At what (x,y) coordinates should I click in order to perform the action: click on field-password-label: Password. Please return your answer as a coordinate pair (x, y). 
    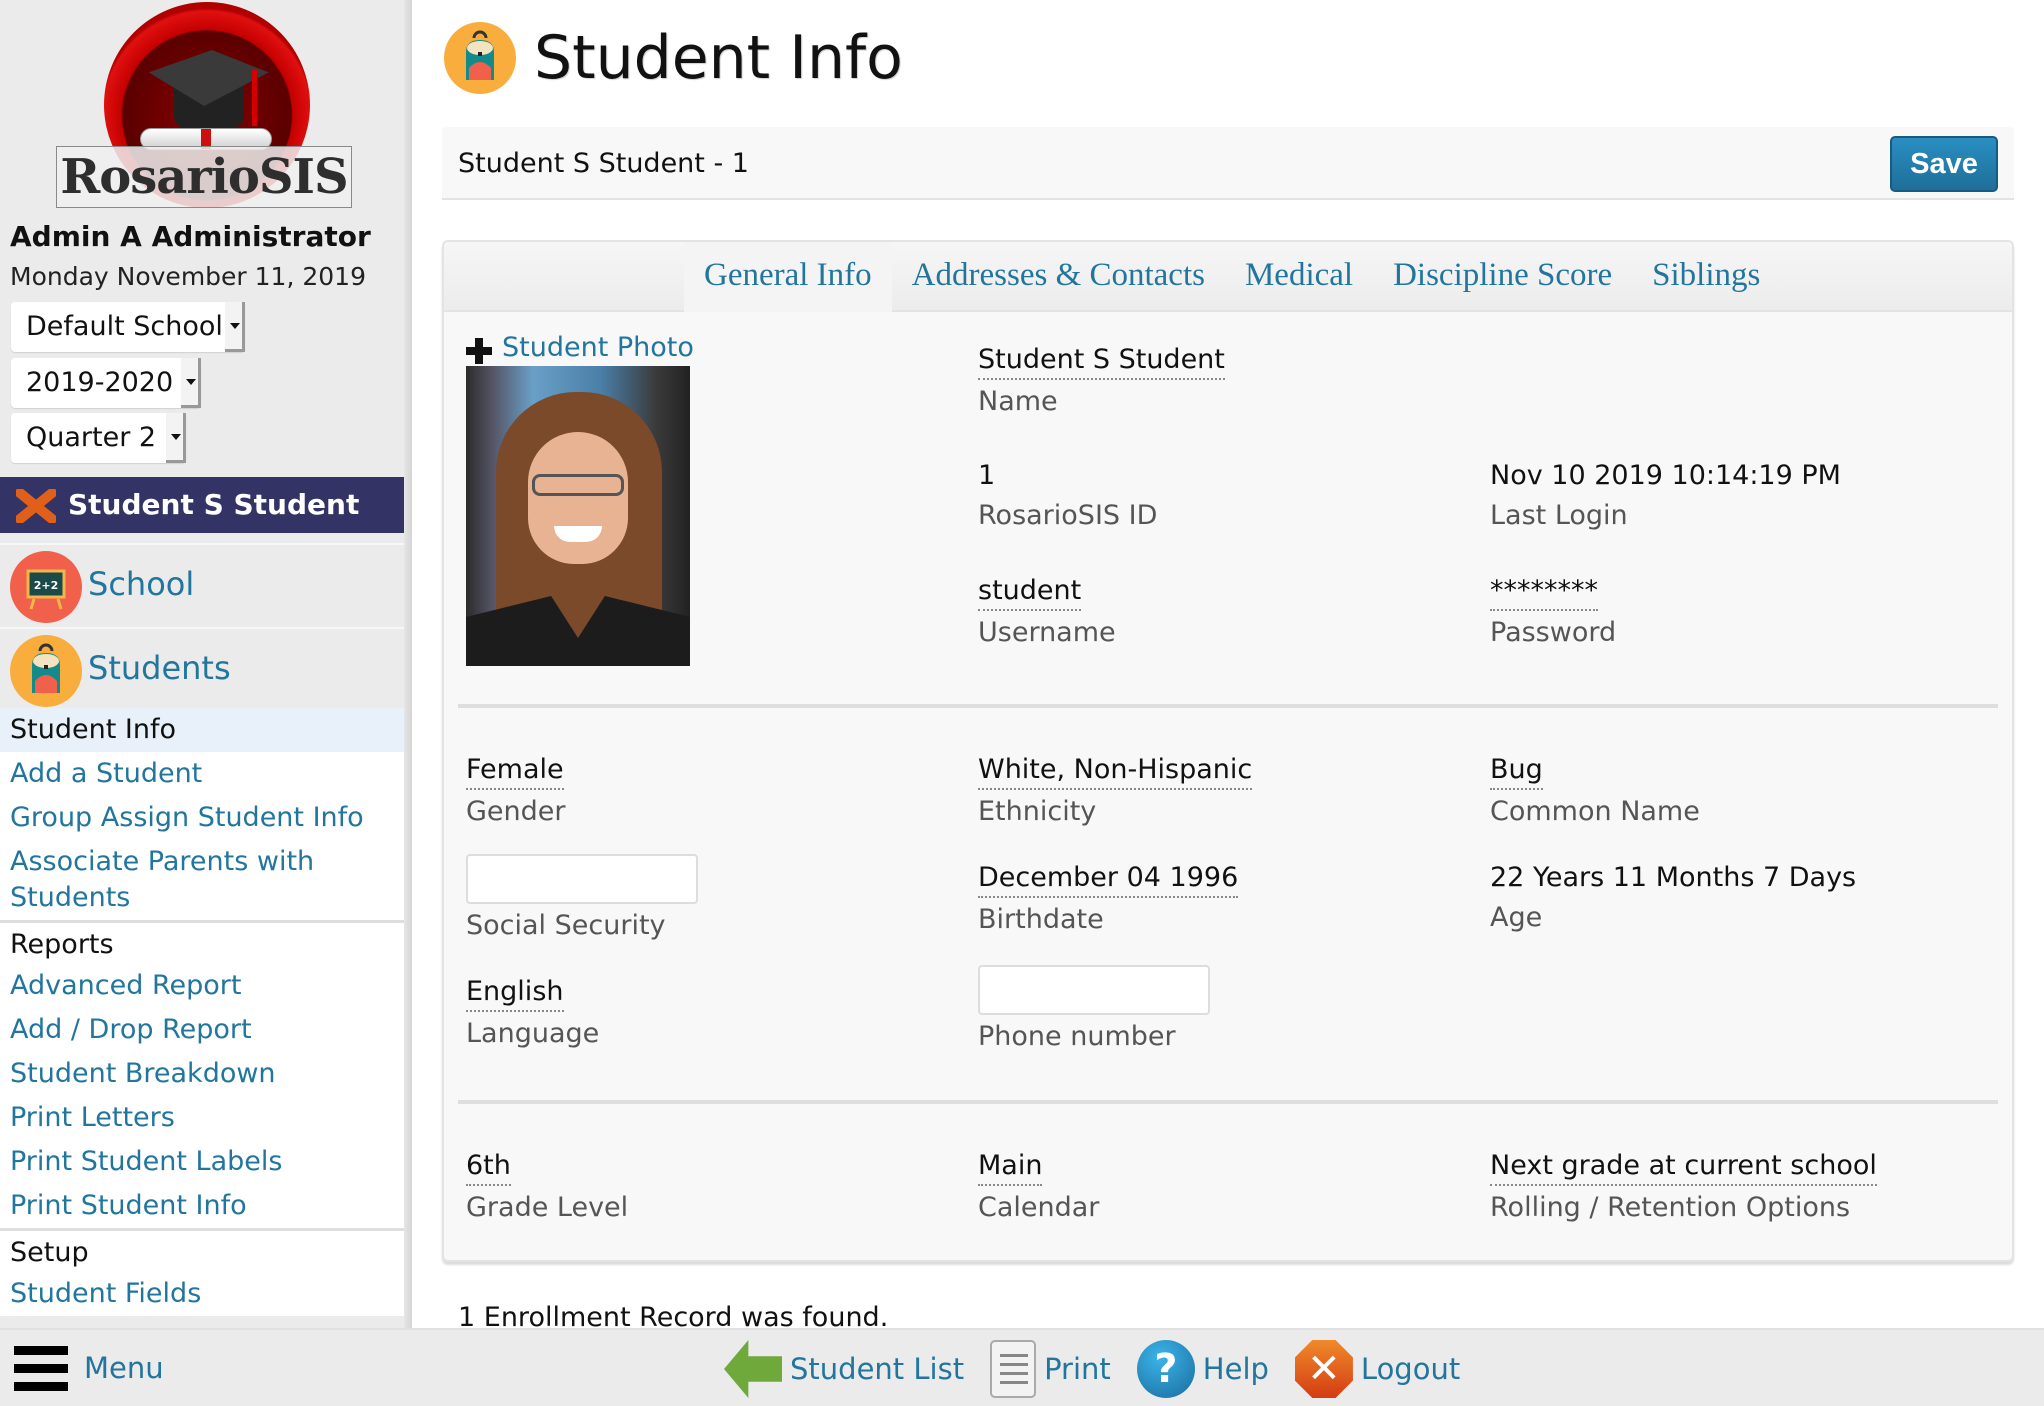
    Looking at the image, I should click on (1553, 632).